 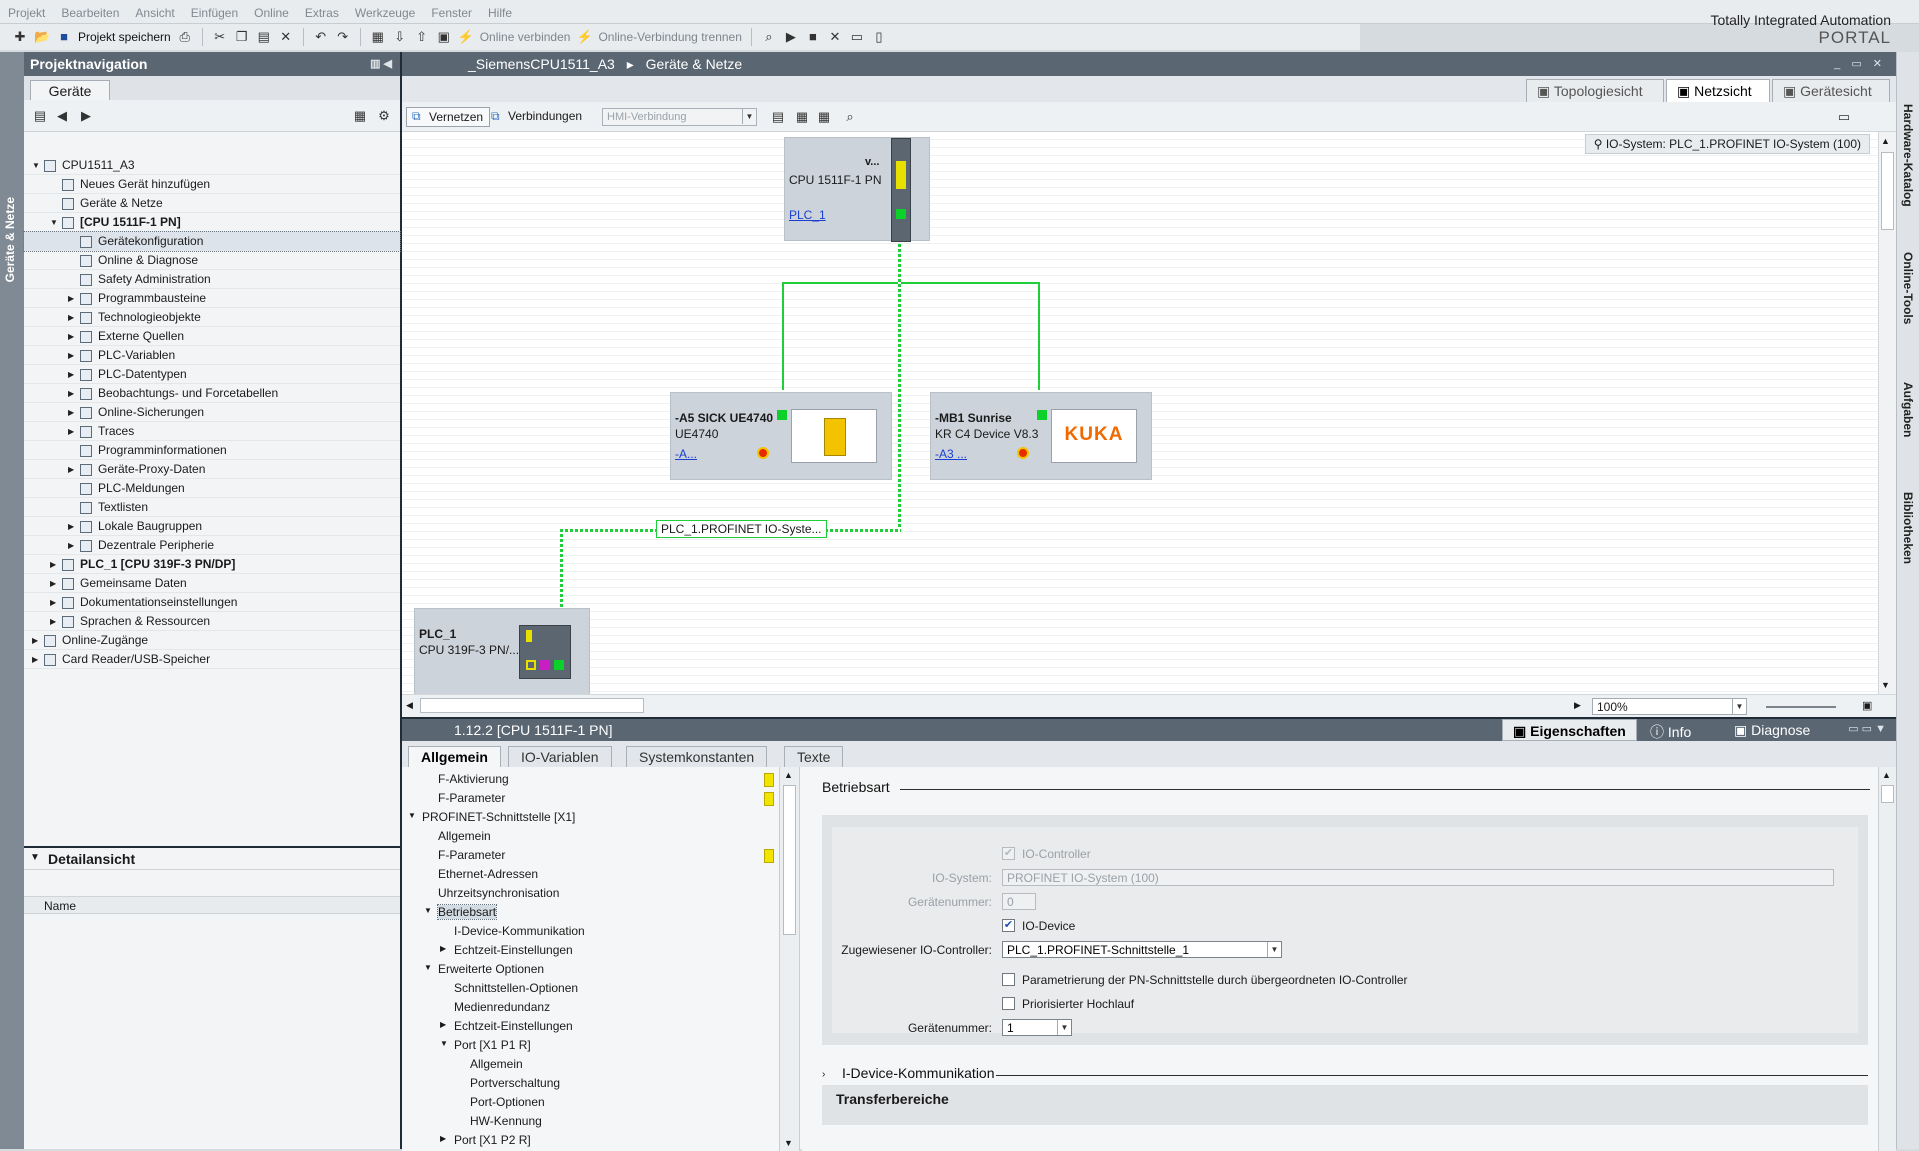 I want to click on property-tree-item: F-Parameter, so click(x=590, y=856).